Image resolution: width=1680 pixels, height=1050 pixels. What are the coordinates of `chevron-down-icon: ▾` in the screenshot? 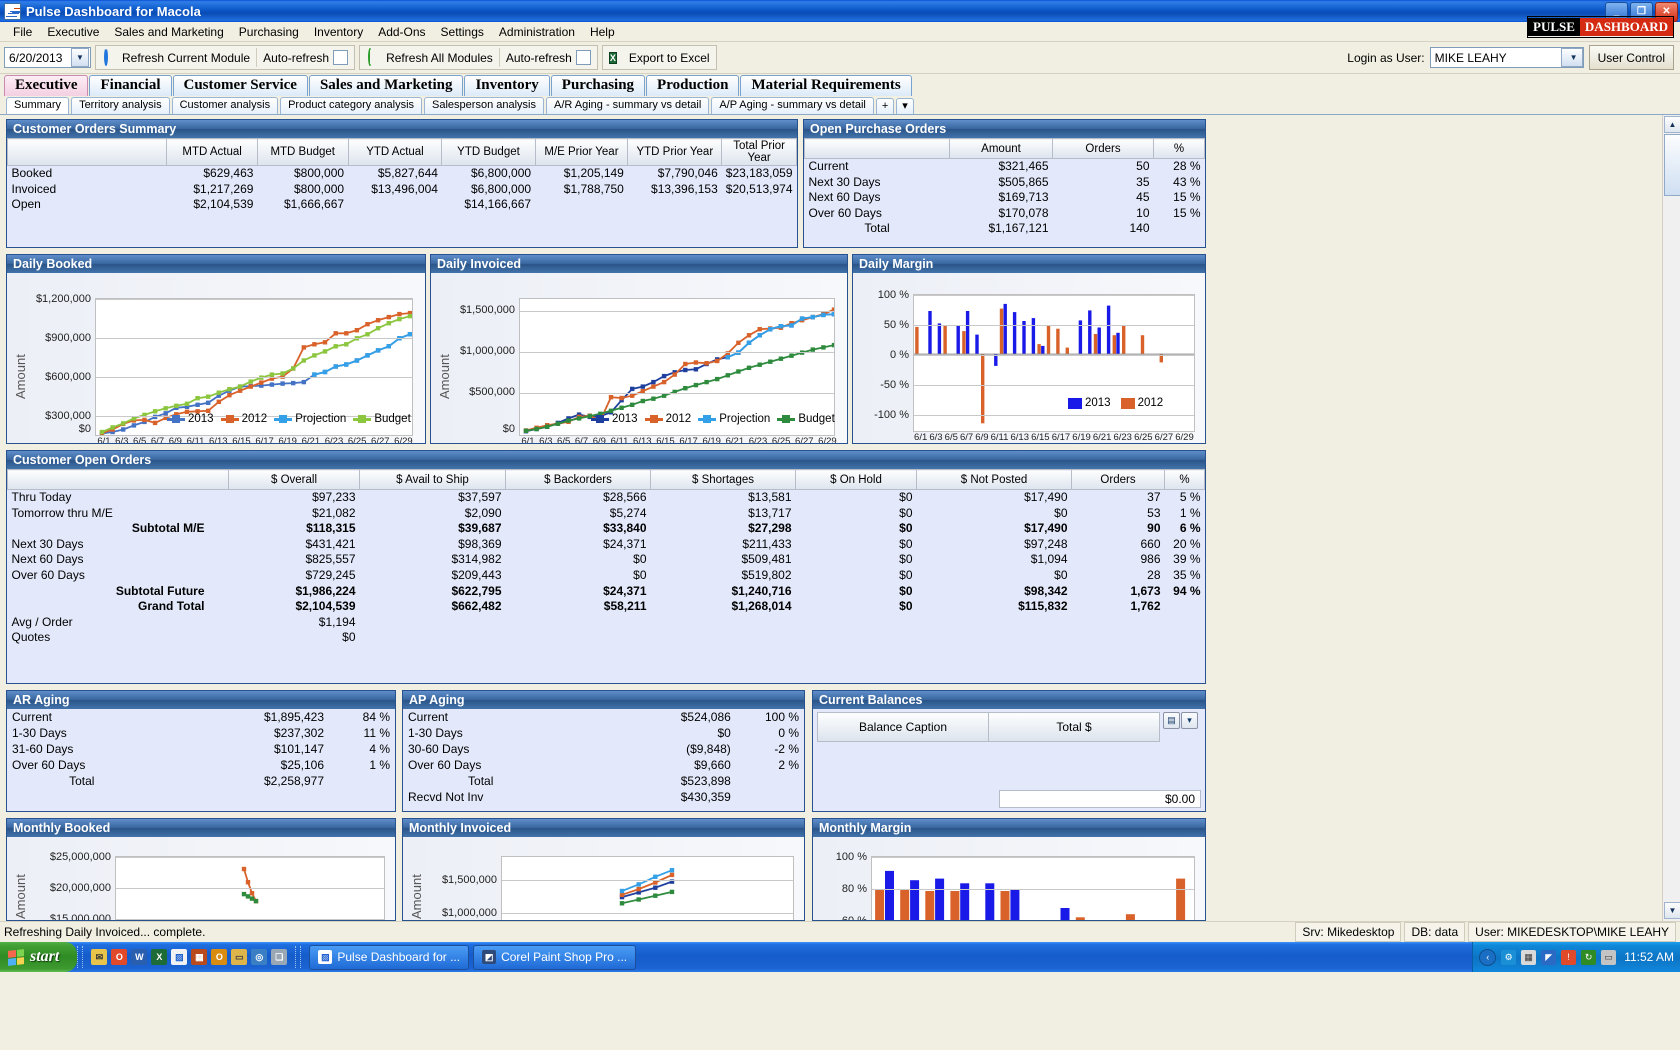 It's located at (1189, 720).